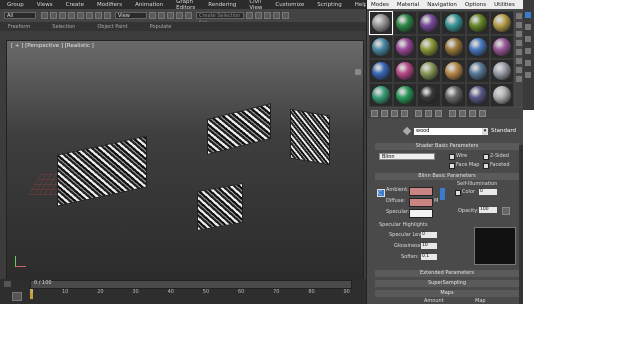  Describe the element at coordinates (7, 284) in the screenshot. I see `mini-listener-icon` at that location.